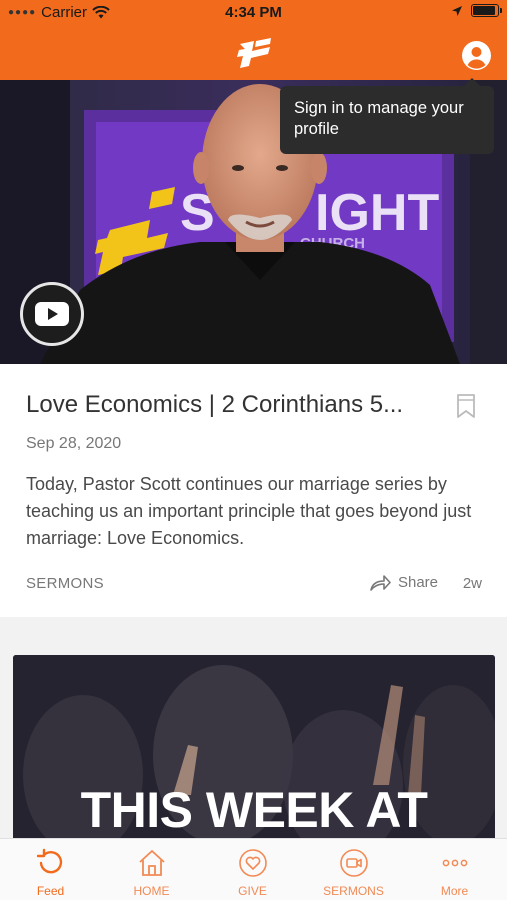 This screenshot has width=507, height=900. I want to click on tab-give-label: GIVE, so click(252, 891).